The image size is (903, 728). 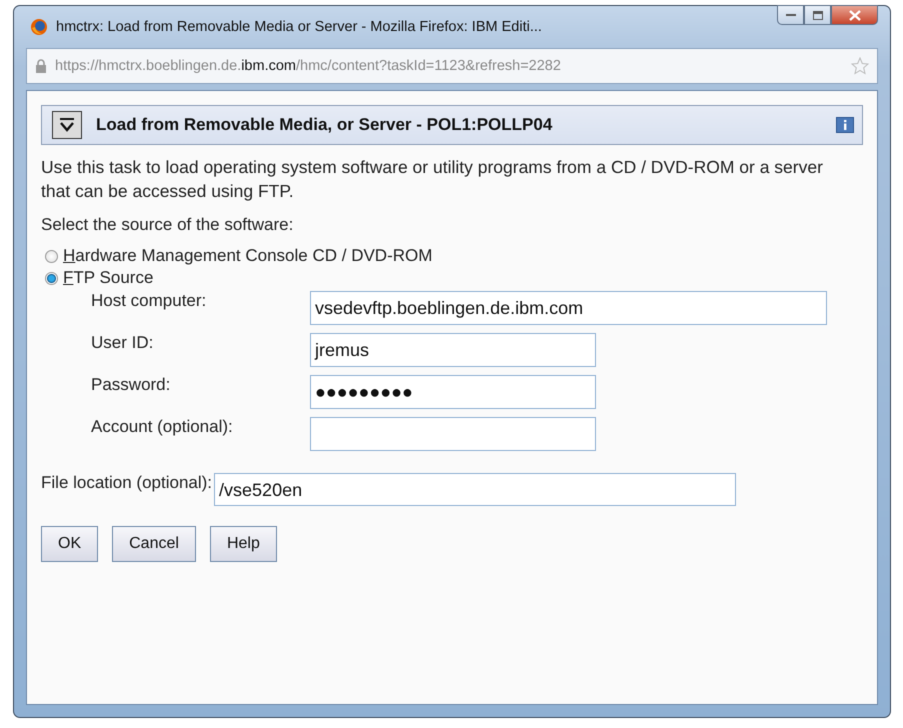 I want to click on collapse-button, so click(x=67, y=125).